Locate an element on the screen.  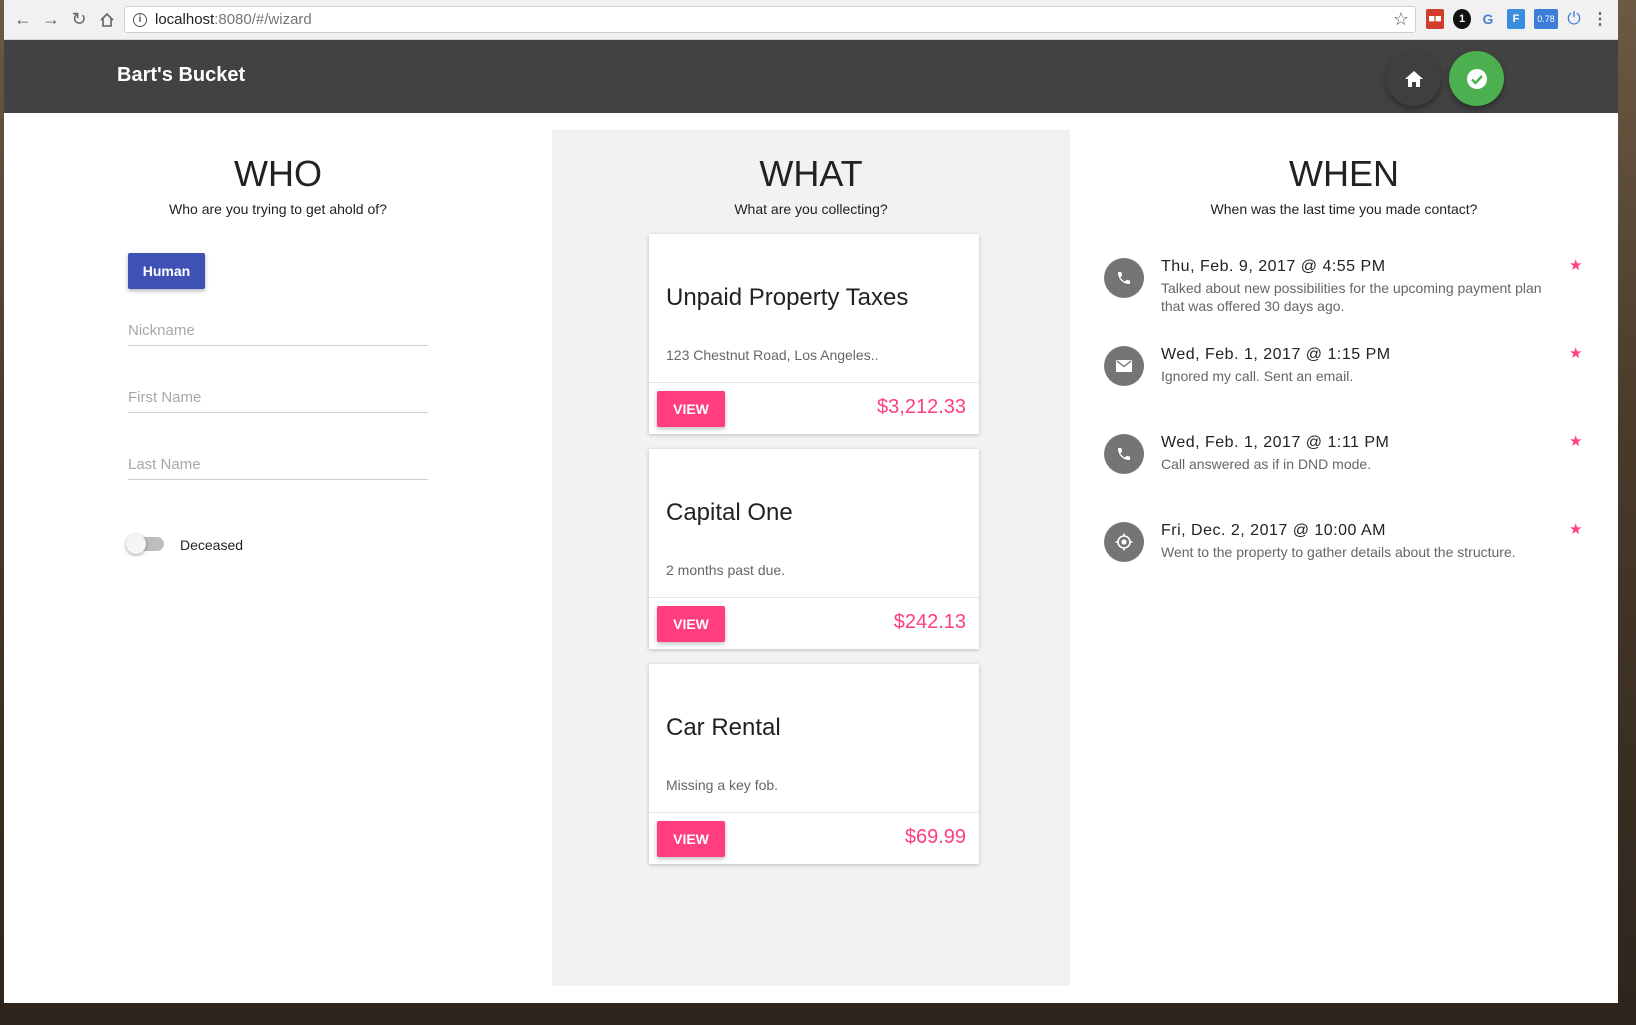
info-icon: i is located at coordinates (140, 19).